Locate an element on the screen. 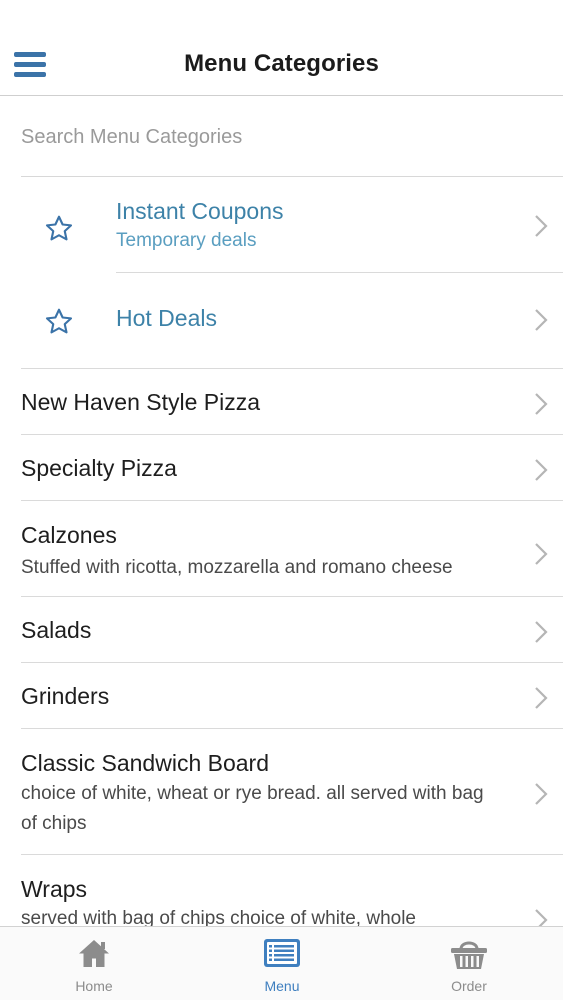  tab-bar: Home Menu Order is located at coordinates (281, 963).